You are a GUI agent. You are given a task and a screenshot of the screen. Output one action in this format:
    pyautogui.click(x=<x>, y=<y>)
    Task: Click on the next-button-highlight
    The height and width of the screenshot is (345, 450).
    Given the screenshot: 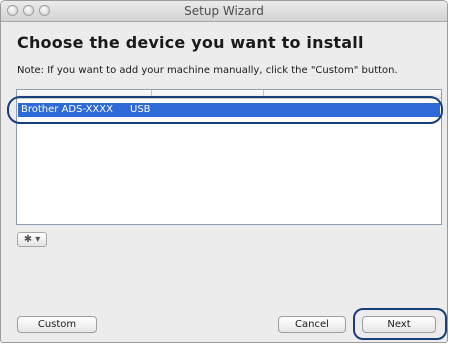 What is the action you would take?
    pyautogui.click(x=400, y=324)
    